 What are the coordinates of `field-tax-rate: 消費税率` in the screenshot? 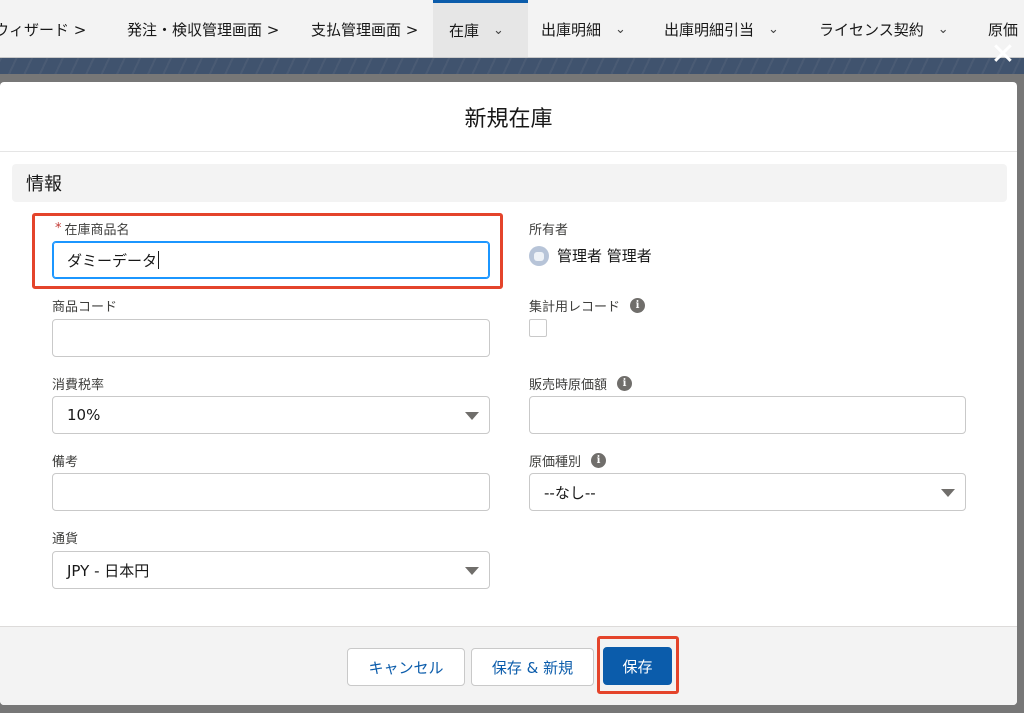 It's located at (78, 383).